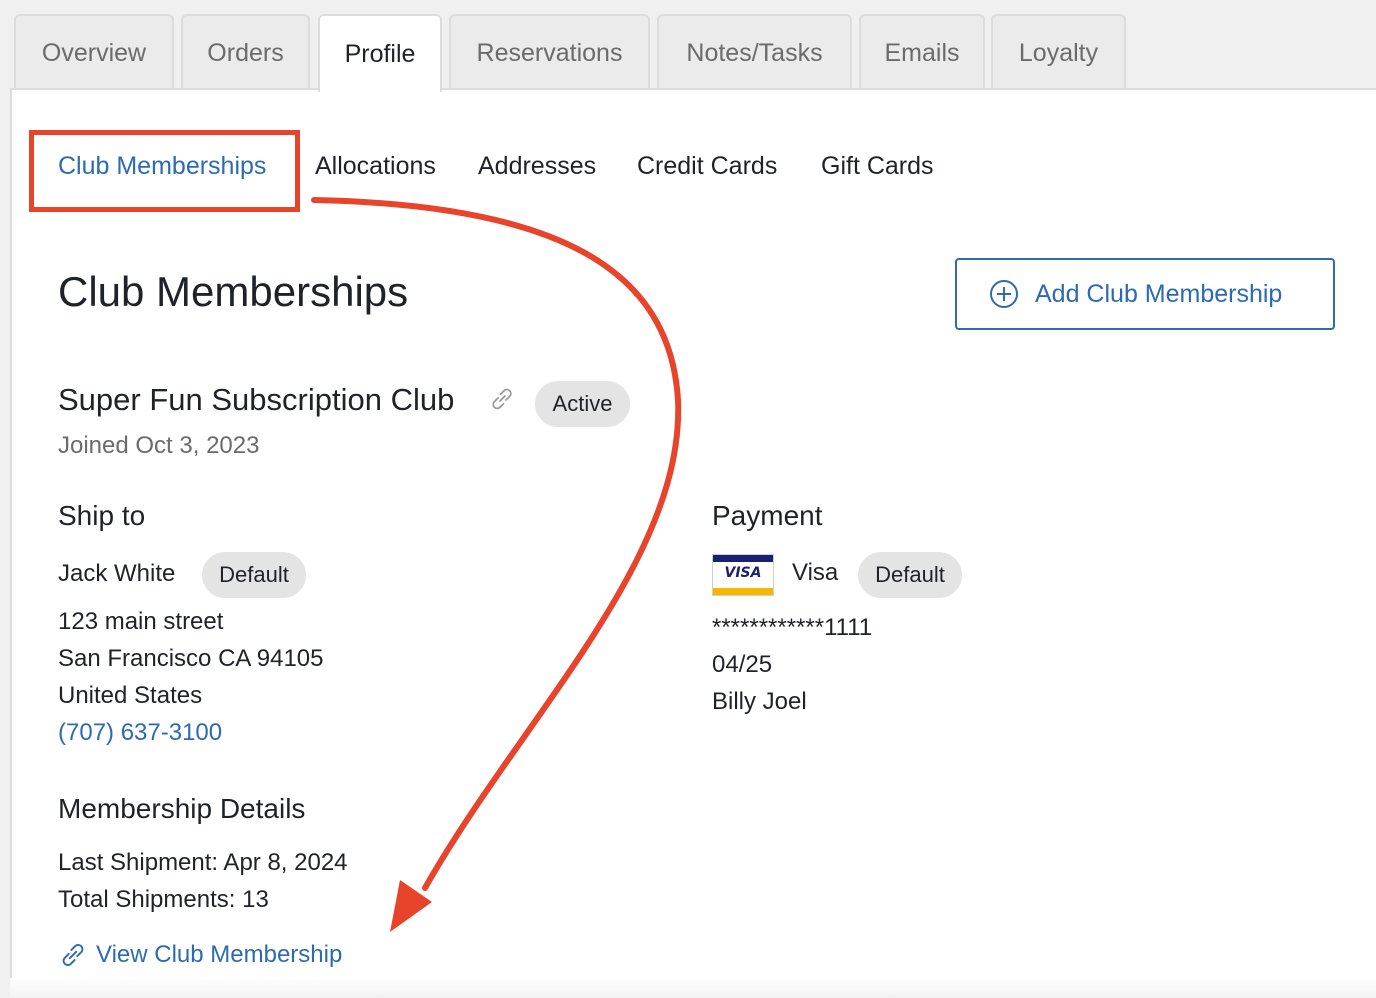 This screenshot has width=1376, height=998. What do you see at coordinates (1058, 52) in the screenshot?
I see `tab-loyalty: Loyalty` at bounding box center [1058, 52].